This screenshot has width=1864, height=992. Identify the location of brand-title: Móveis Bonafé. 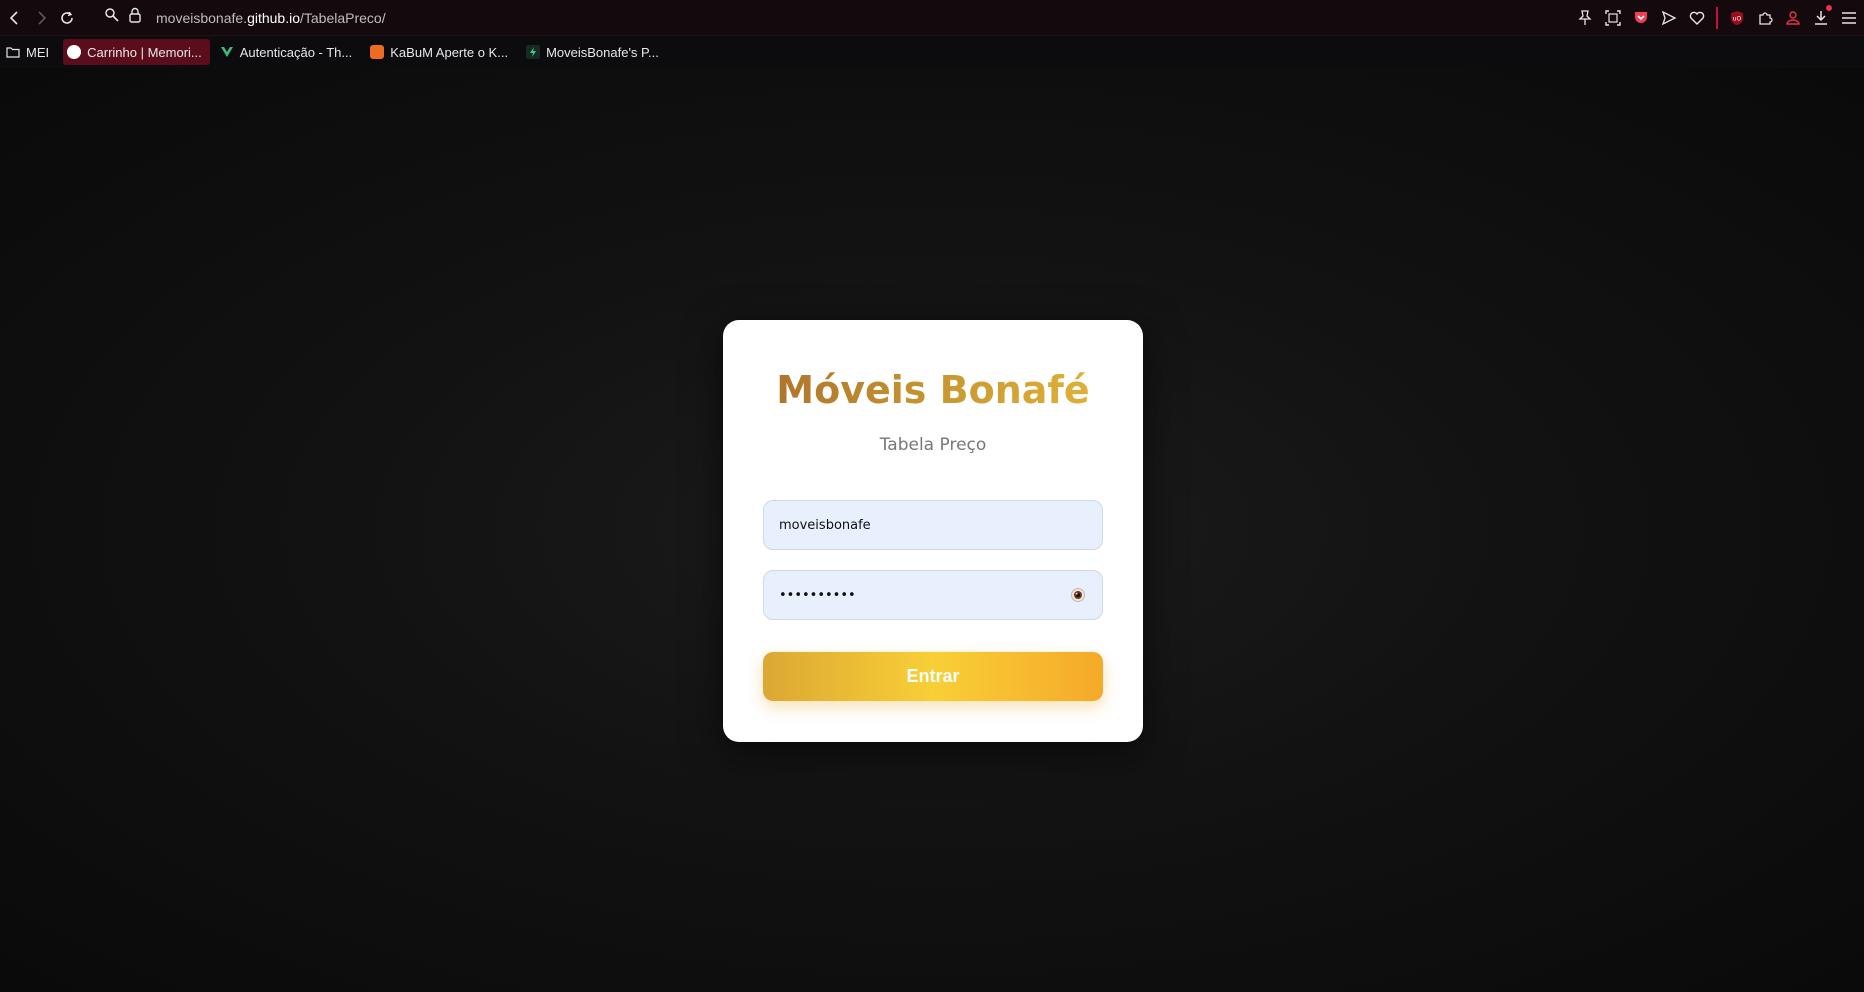
(933, 390).